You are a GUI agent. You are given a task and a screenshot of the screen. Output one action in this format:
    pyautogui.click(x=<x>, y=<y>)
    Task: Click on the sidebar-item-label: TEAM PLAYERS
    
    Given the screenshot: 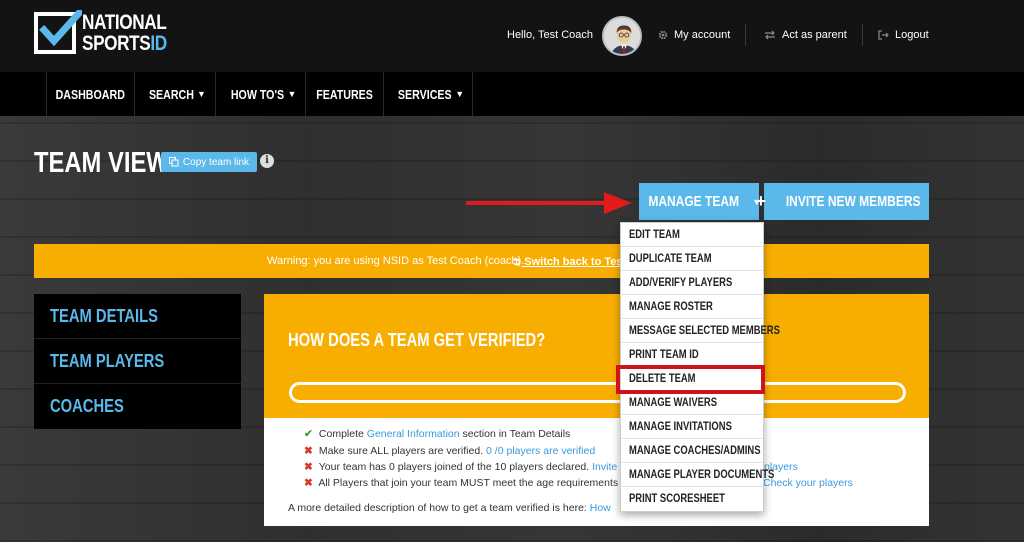 What is the action you would take?
    pyautogui.click(x=107, y=360)
    